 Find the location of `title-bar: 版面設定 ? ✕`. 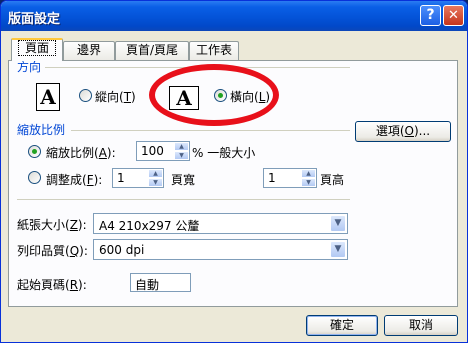

title-bar: 版面設定 ? ✕ is located at coordinates (234, 16).